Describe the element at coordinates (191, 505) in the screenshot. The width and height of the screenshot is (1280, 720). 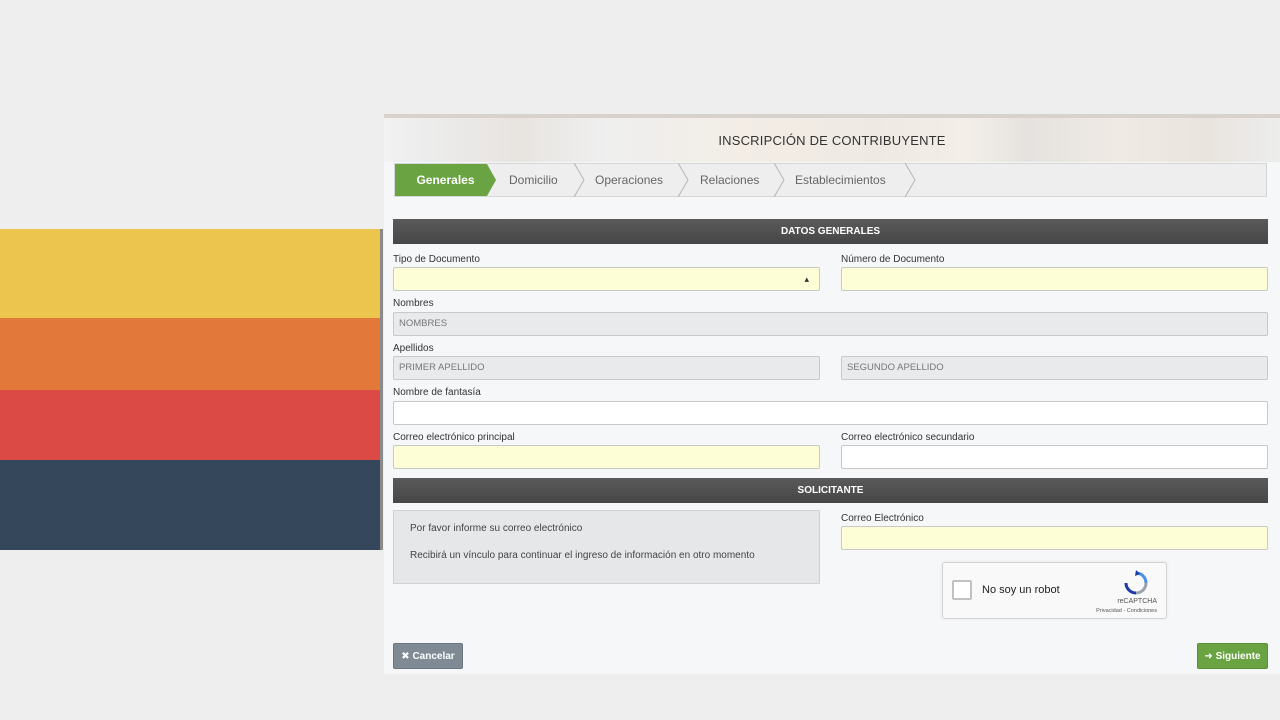
I see `decor-stripe-navy` at that location.